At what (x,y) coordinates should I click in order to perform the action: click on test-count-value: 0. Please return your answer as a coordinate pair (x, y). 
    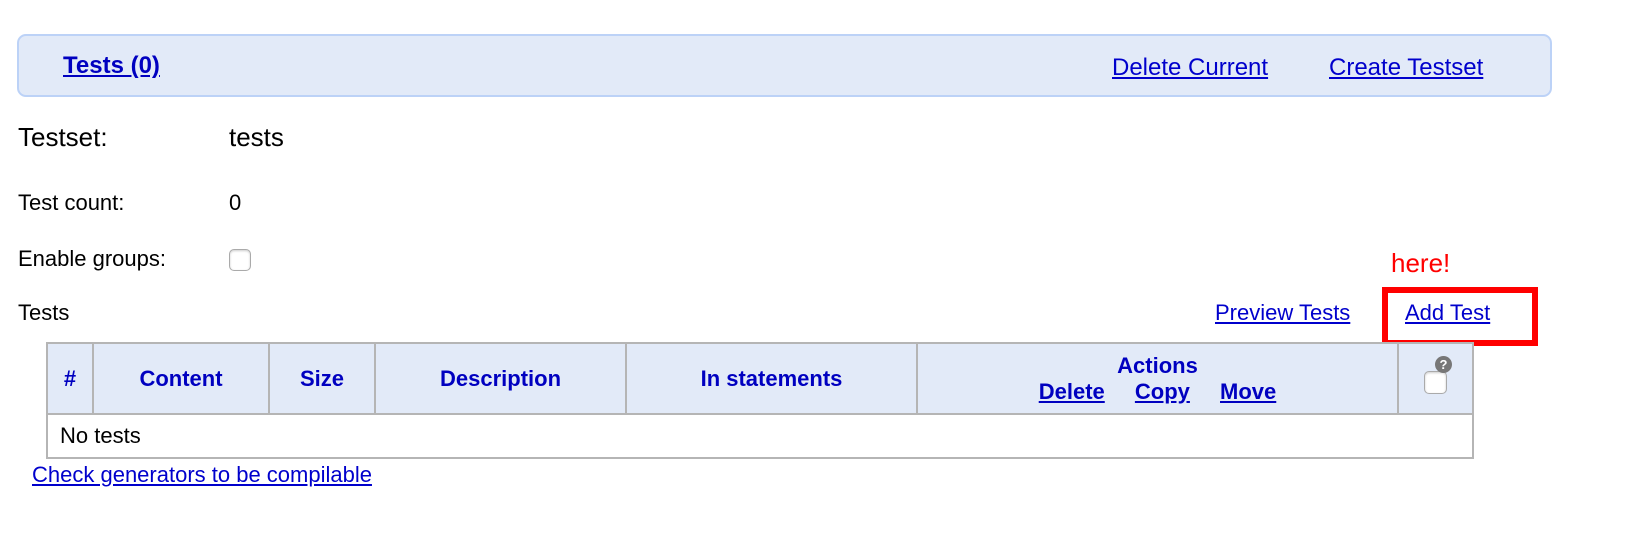
    Looking at the image, I should click on (235, 202).